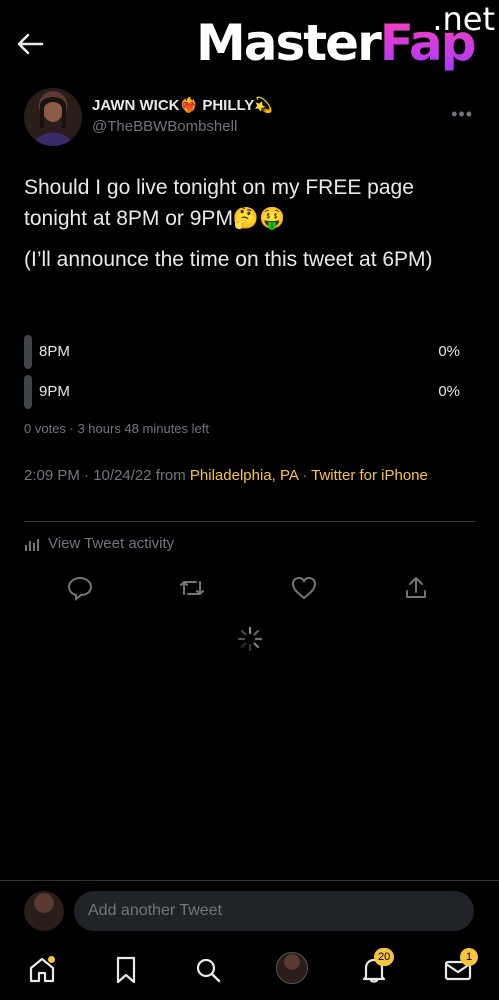 This screenshot has height=1000, width=499. What do you see at coordinates (345, 36) in the screenshot?
I see `watermark-logo: MasterFap .net` at bounding box center [345, 36].